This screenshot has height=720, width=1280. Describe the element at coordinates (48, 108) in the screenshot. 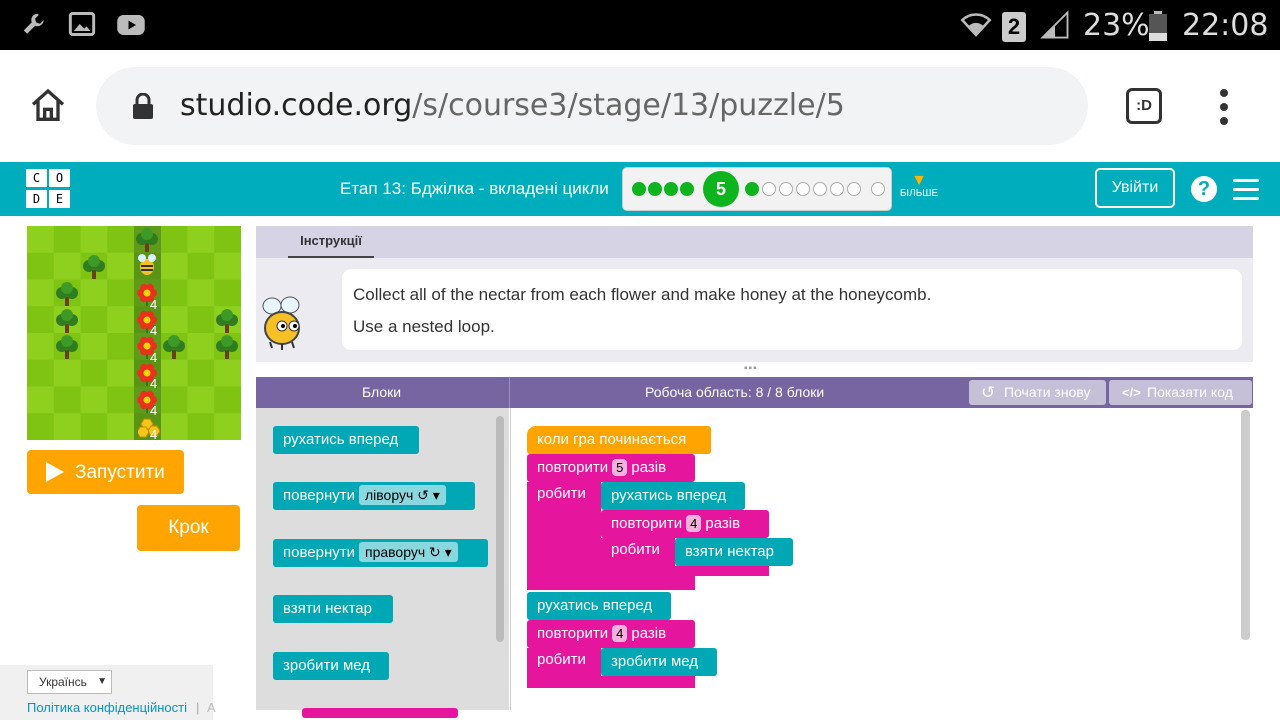

I see `home-icon` at that location.